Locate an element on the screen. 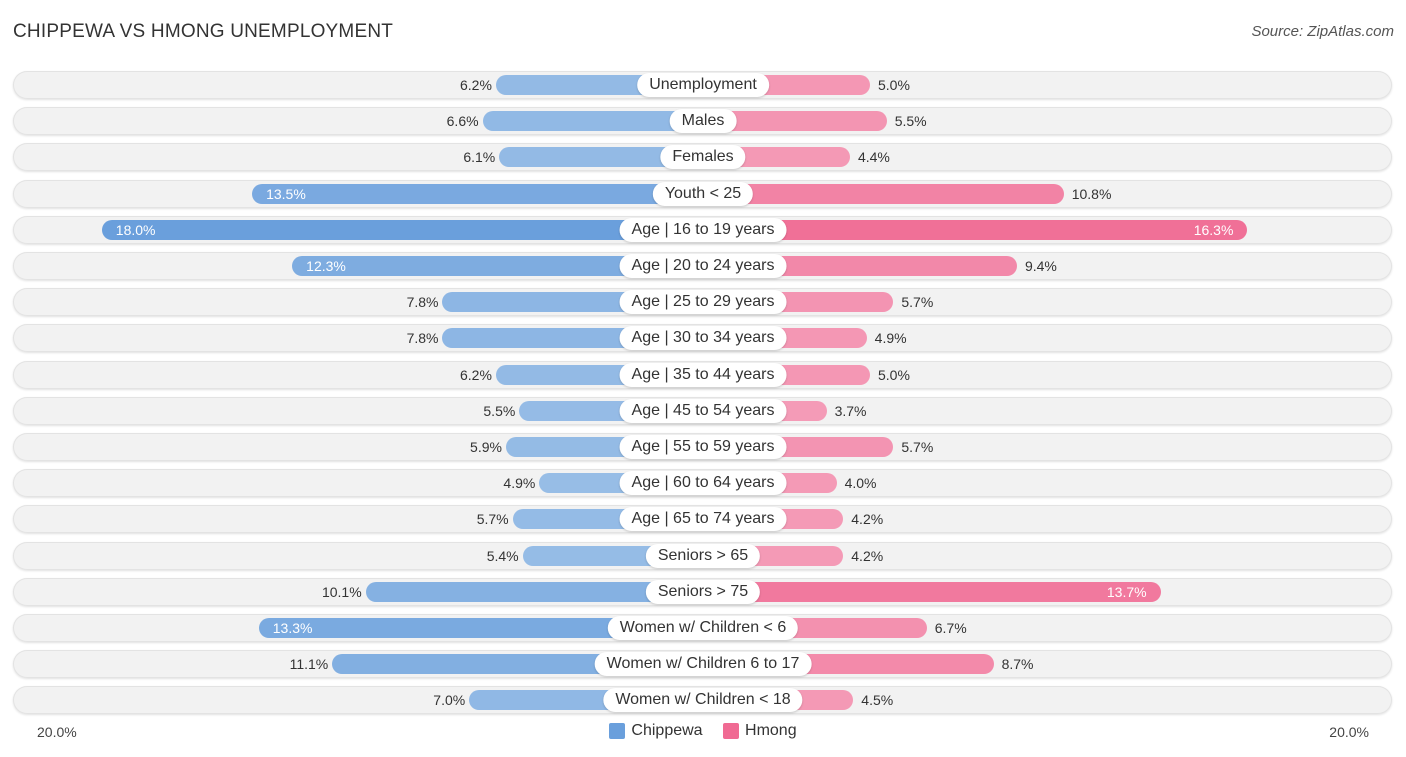  value-label-hmong: 4.9% is located at coordinates (890, 338).